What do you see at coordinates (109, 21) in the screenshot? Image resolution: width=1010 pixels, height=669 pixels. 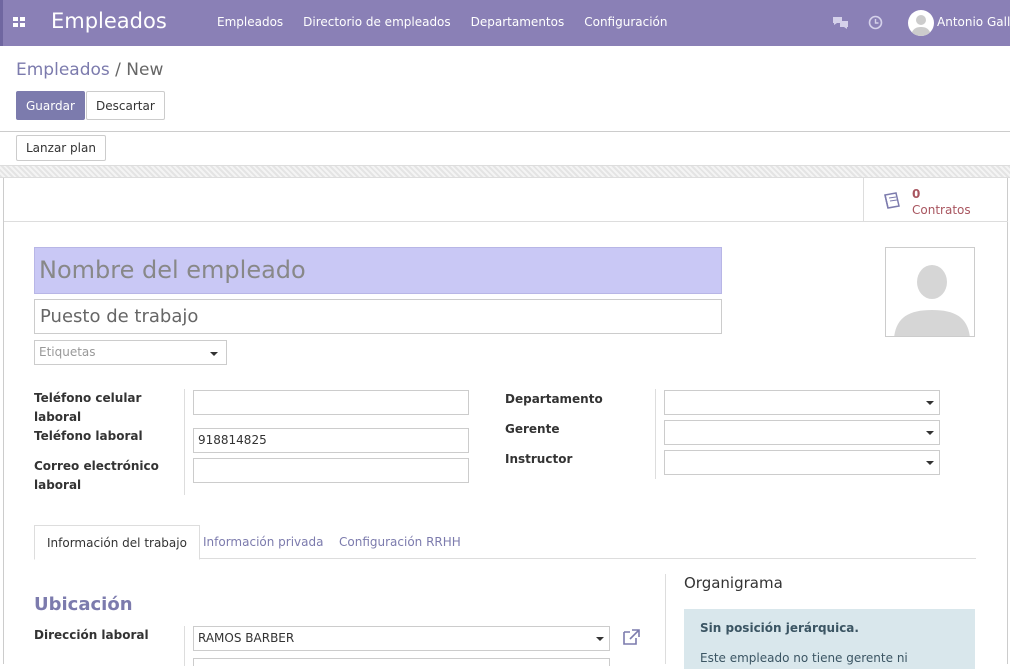 I see `app-title: Empleados` at bounding box center [109, 21].